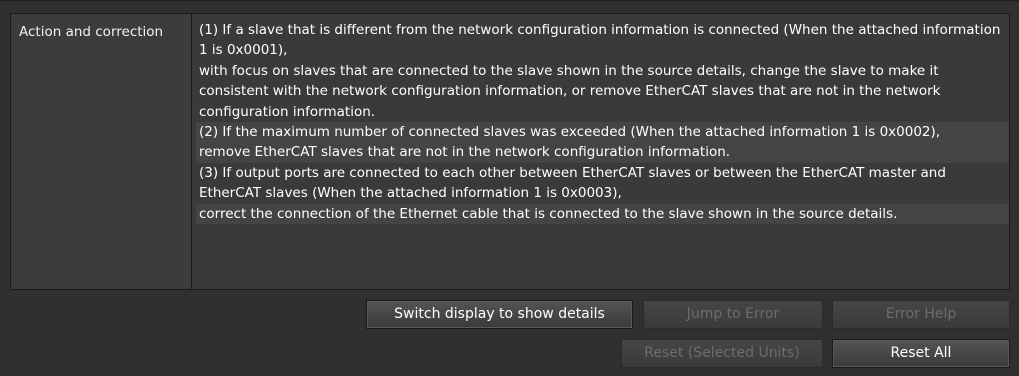 Image resolution: width=1019 pixels, height=376 pixels. Describe the element at coordinates (921, 314) in the screenshot. I see `error-help-button: Error Help` at that location.